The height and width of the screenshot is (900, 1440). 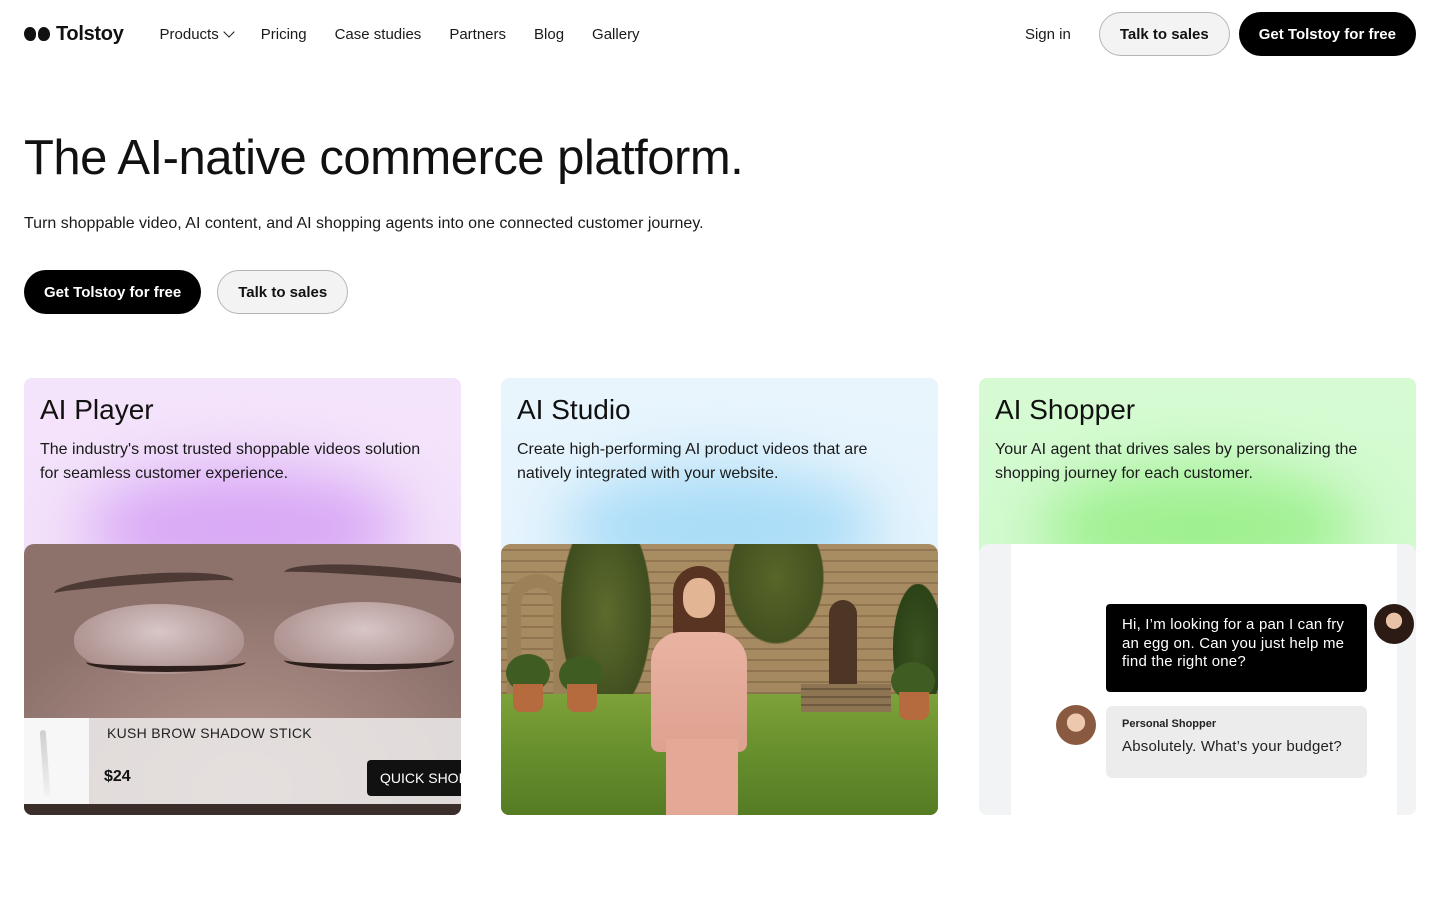 I want to click on logo: Tolstoy, so click(x=74, y=34).